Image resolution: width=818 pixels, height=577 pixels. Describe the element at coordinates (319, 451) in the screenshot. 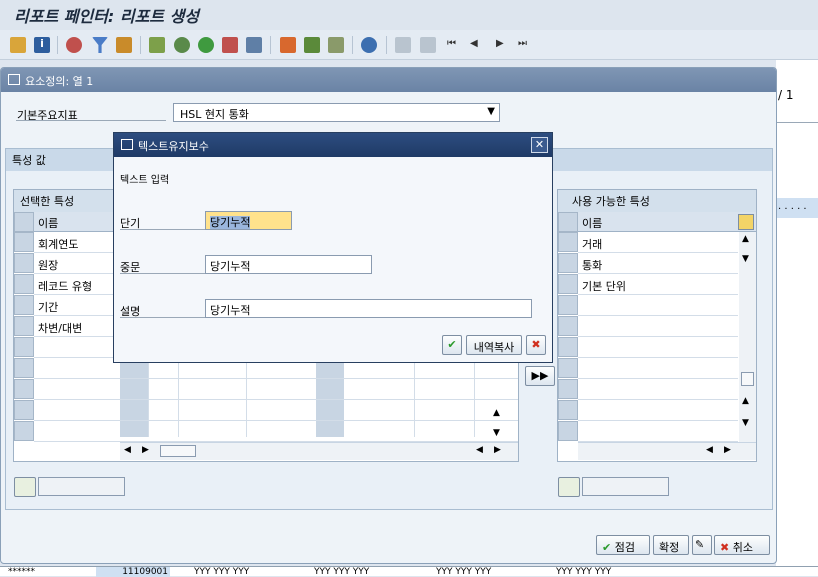

I see `horizontal-scrollbar: ◀ ▶ ◀ ▶` at that location.